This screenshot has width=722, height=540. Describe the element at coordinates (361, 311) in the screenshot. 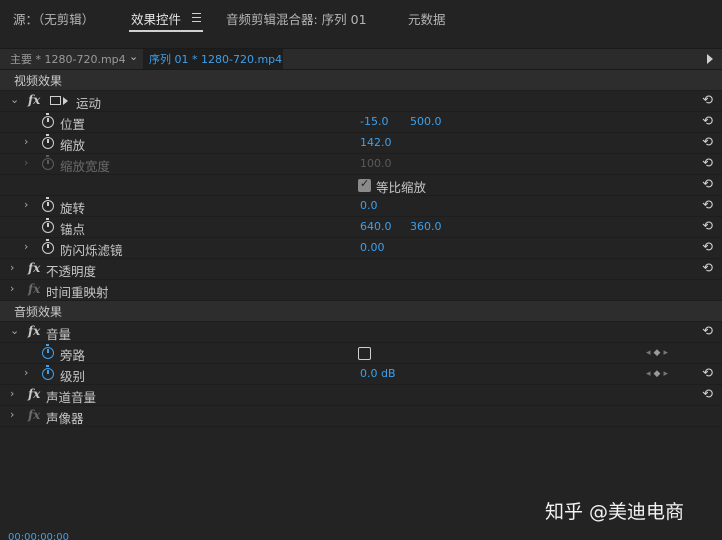

I see `audio-effects-header: 音频效果` at that location.